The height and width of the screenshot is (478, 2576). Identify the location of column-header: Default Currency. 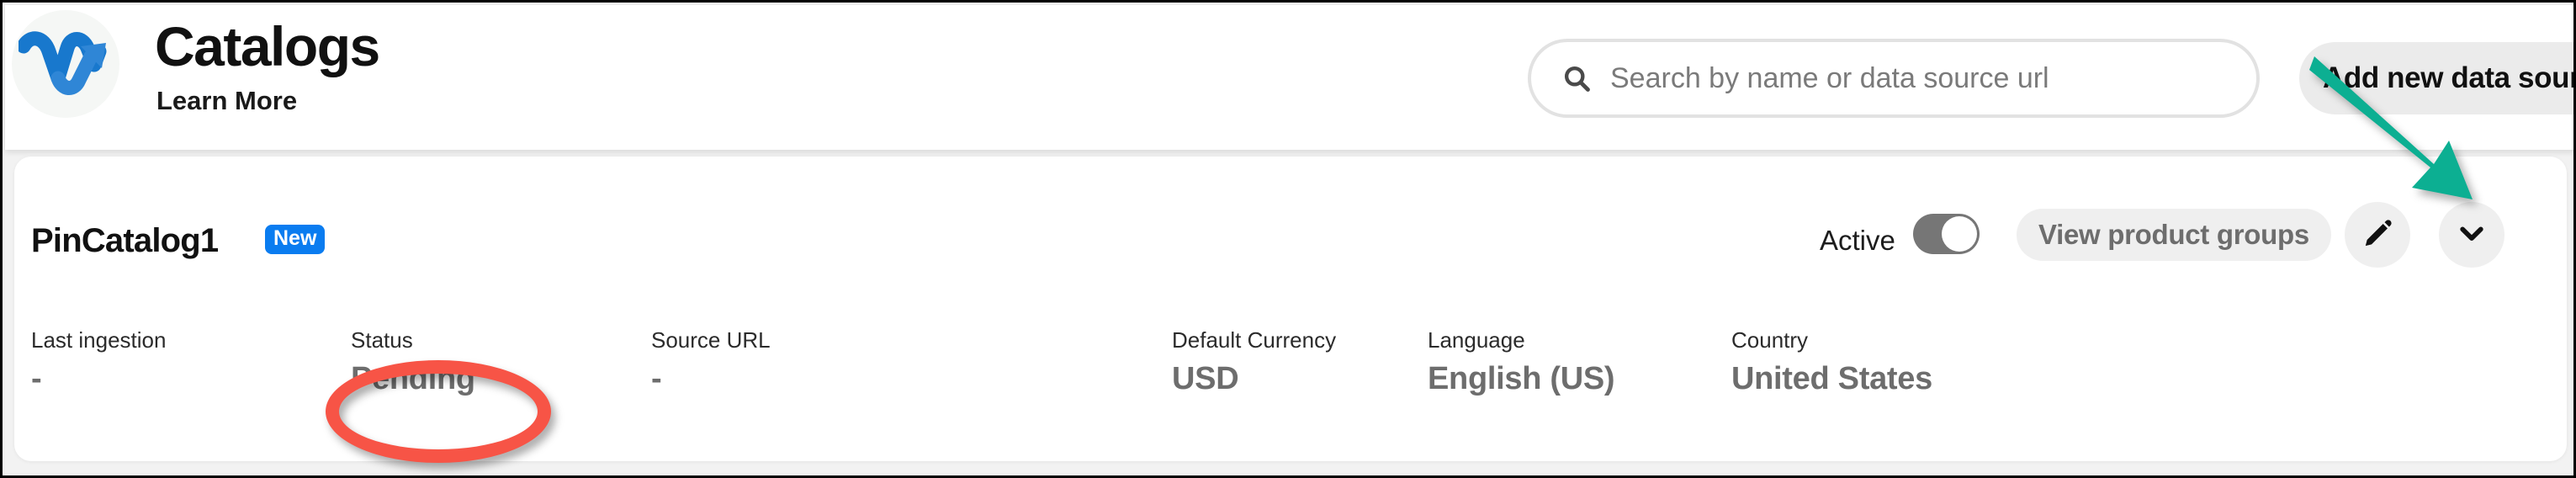
(1254, 340).